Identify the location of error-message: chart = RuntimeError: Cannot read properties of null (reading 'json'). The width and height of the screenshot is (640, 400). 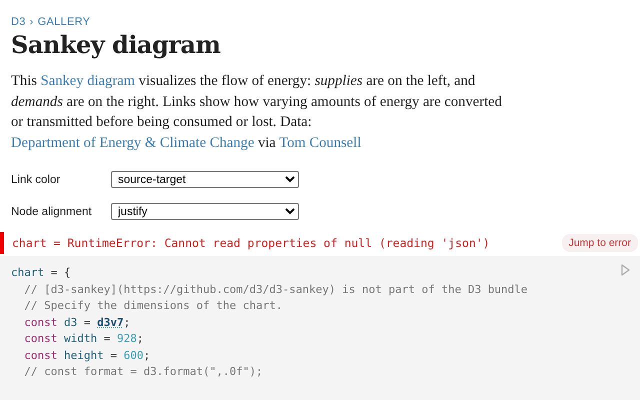
(251, 243).